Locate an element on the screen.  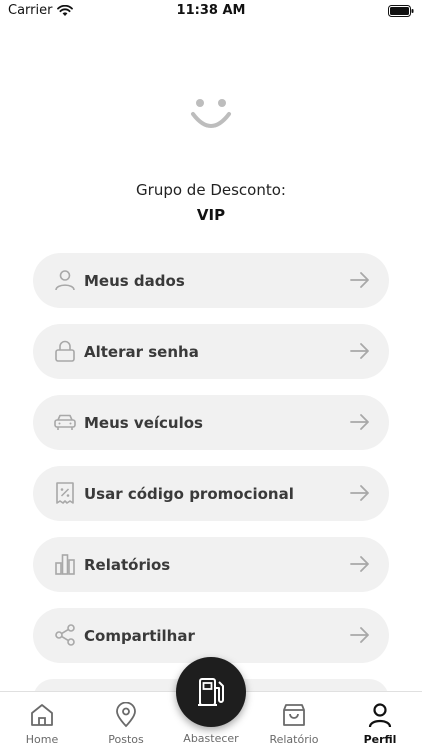
home-icon is located at coordinates (42, 715).